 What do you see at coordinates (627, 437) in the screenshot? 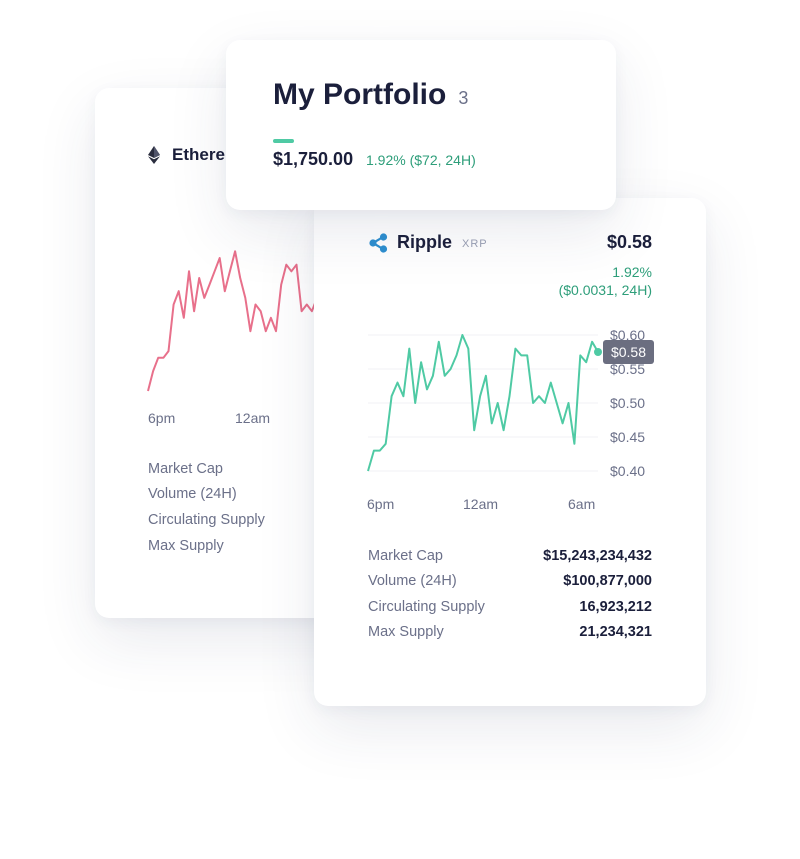
I see `xrp-y-label: $0.45` at bounding box center [627, 437].